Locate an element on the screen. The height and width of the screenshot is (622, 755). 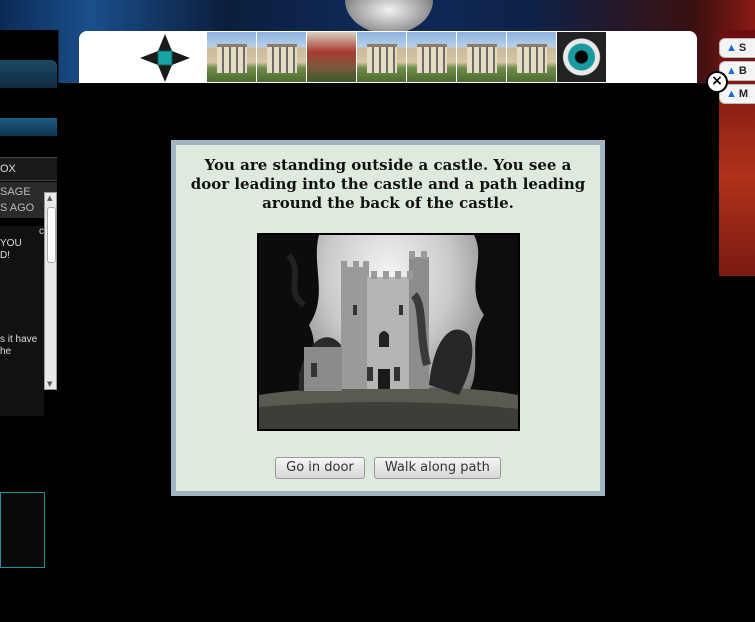
go-in-door-button: Go in door is located at coordinates (320, 468).